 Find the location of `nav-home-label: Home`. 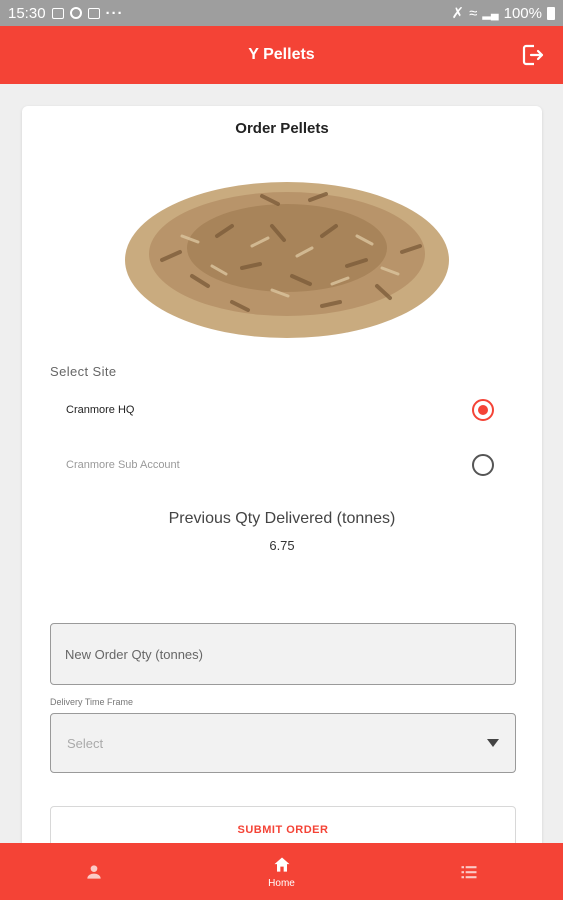

nav-home-label: Home is located at coordinates (281, 883).